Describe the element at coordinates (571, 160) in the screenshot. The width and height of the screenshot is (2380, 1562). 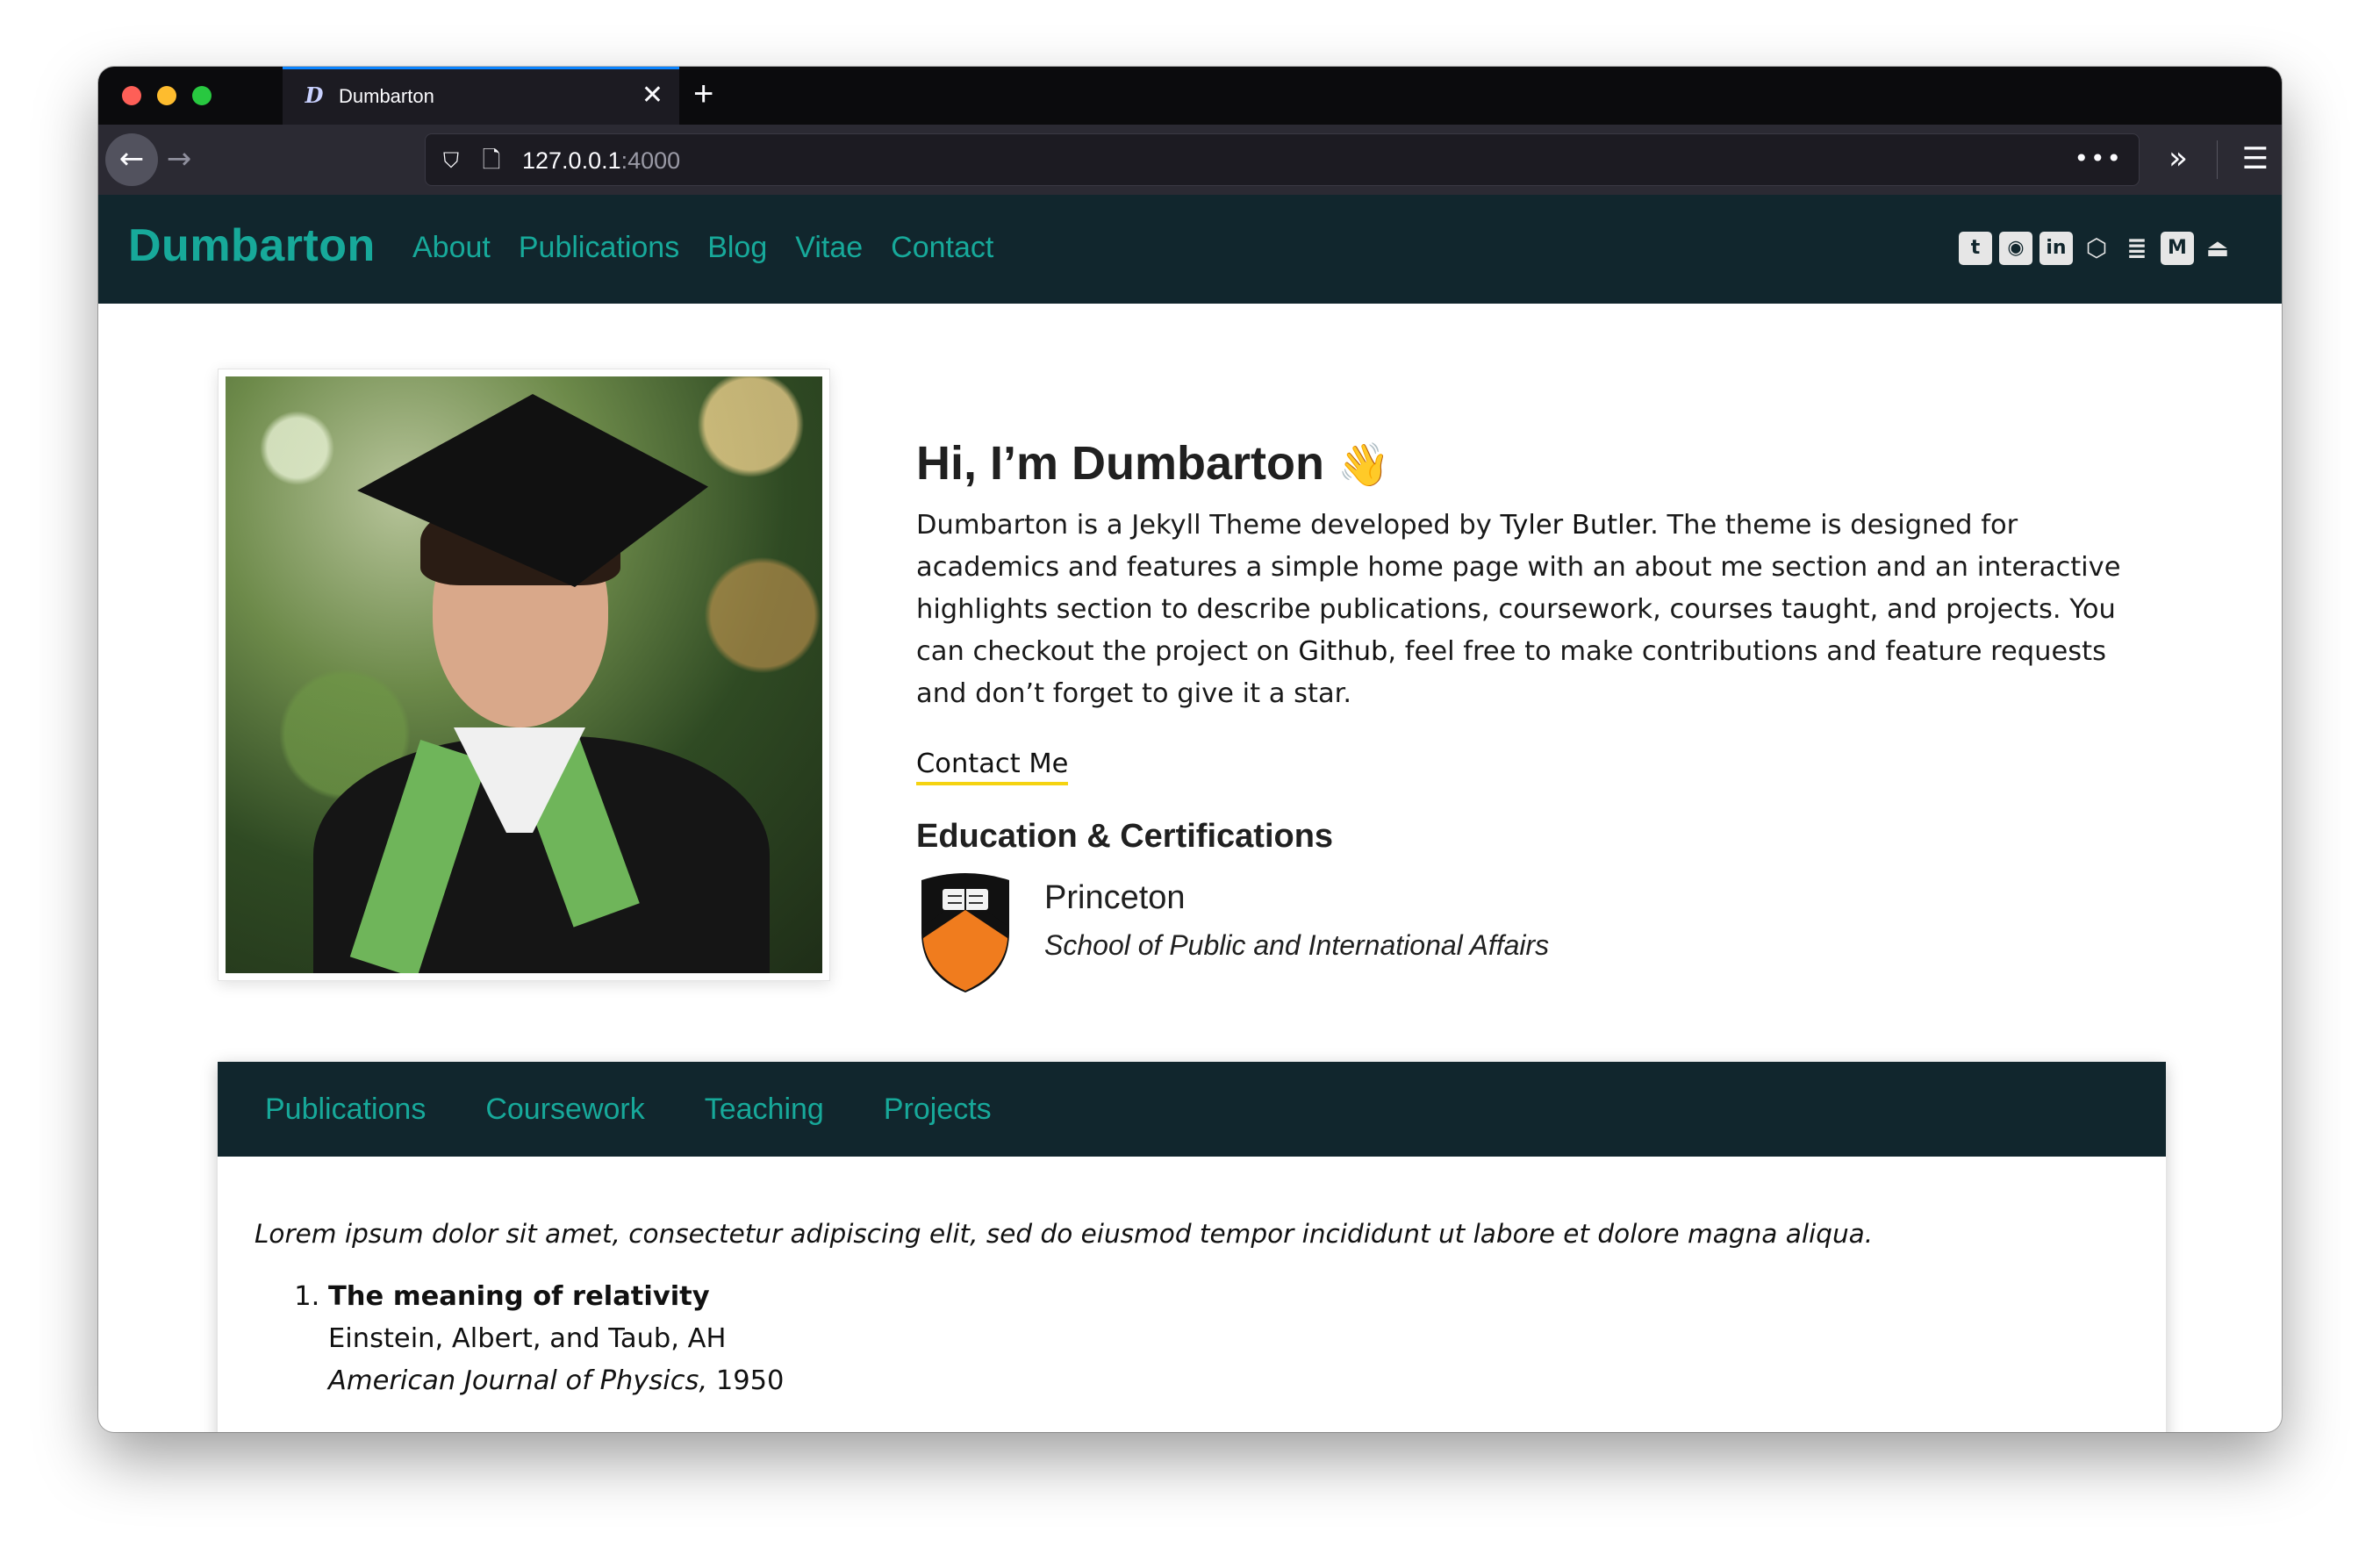
I see `url-host: 127.0.0.1` at that location.